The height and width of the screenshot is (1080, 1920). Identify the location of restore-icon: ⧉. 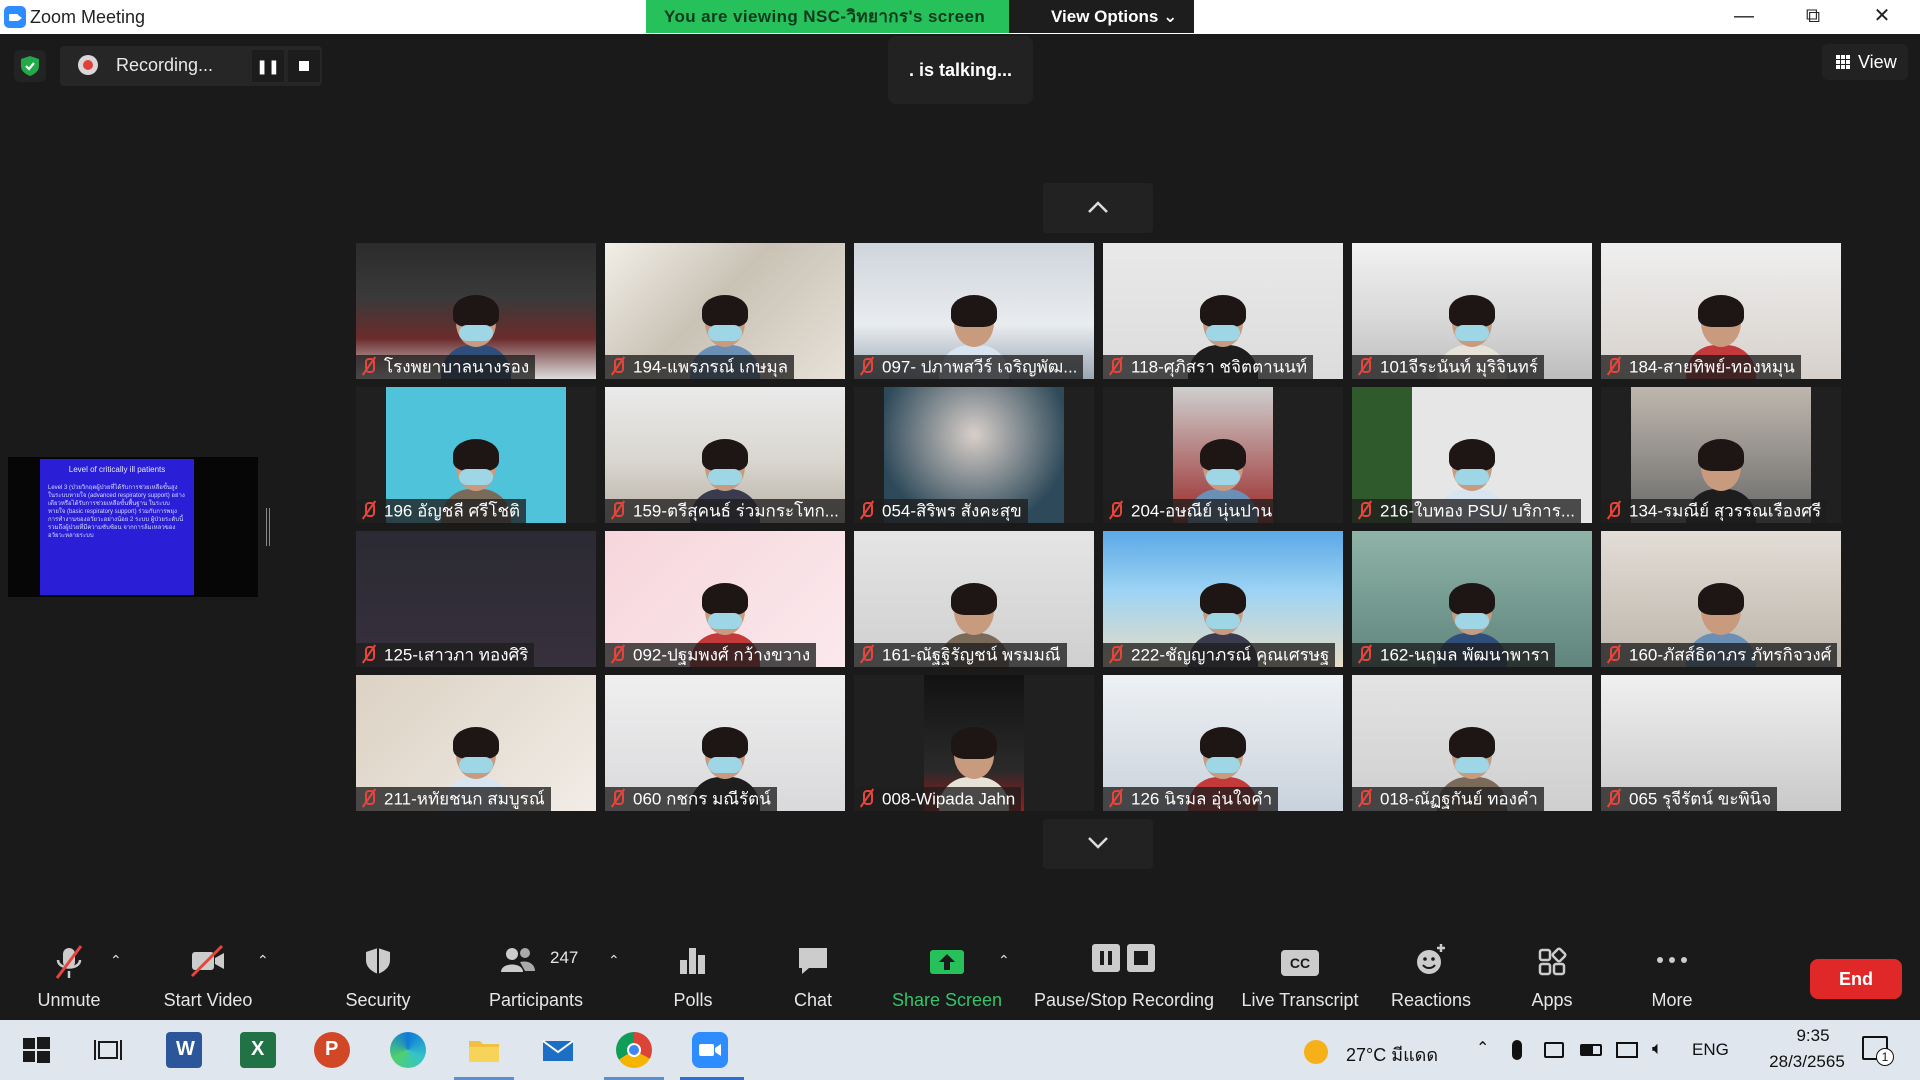
(1813, 17).